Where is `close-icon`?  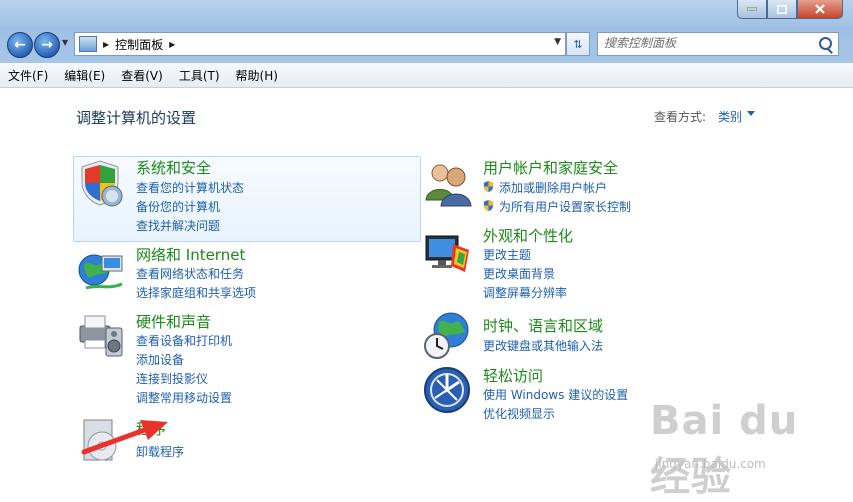 close-icon is located at coordinates (820, 9).